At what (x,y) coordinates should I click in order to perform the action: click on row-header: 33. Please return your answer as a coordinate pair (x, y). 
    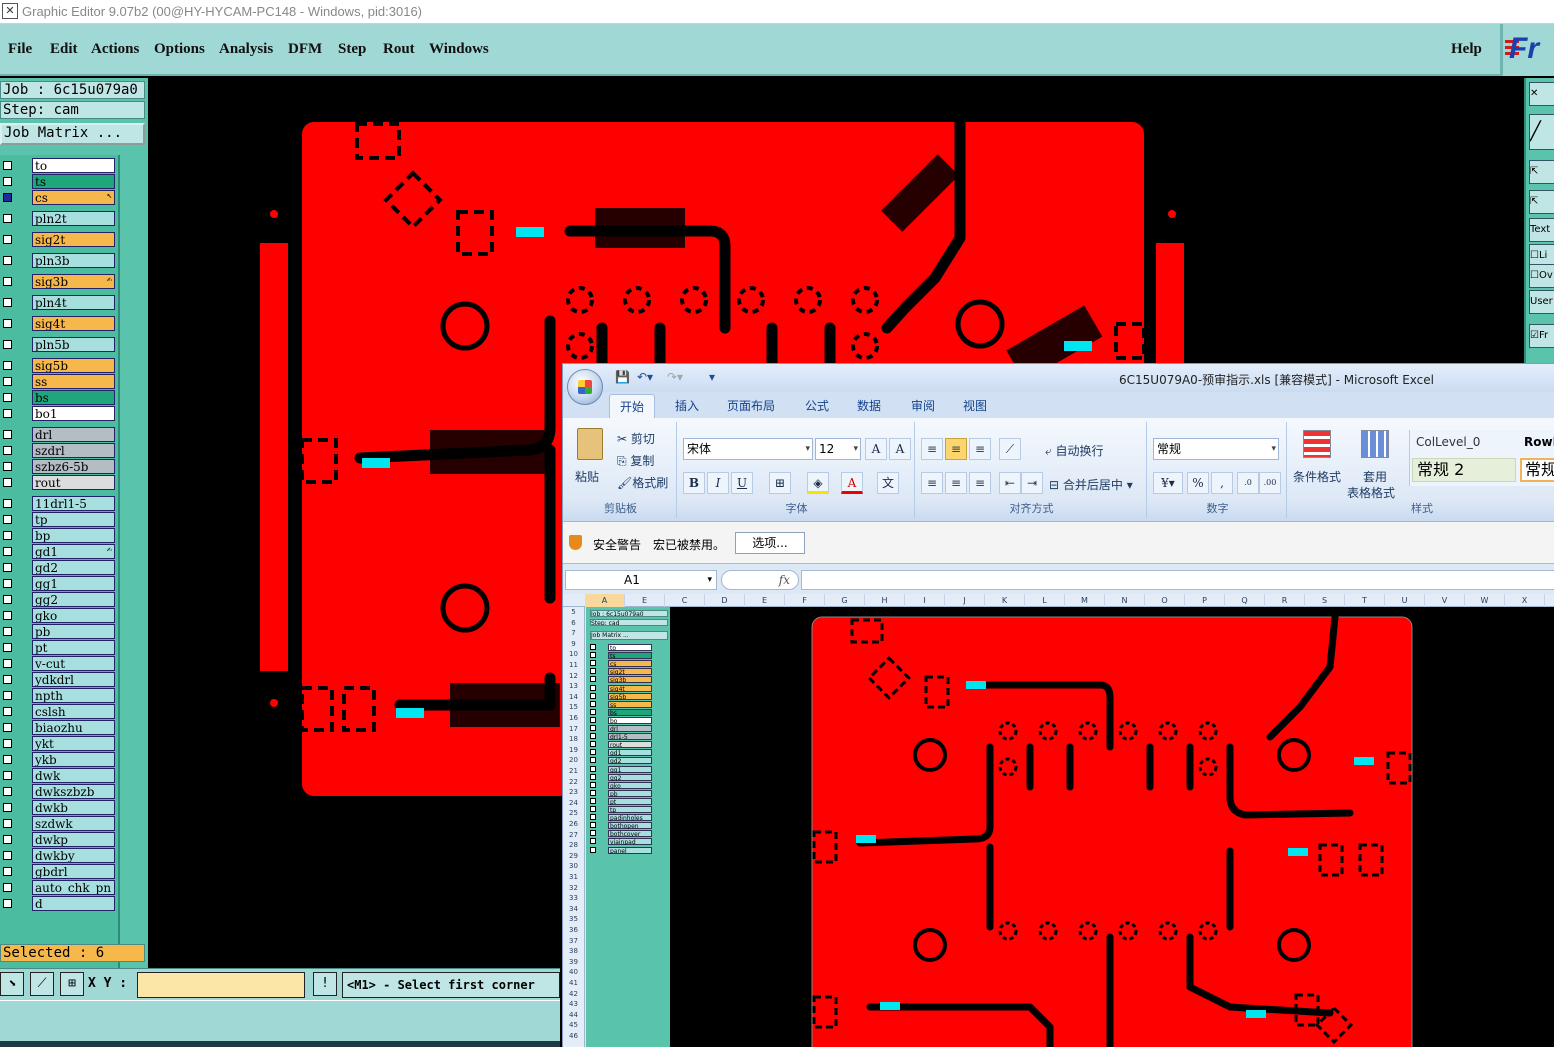
    Looking at the image, I should click on (573, 898).